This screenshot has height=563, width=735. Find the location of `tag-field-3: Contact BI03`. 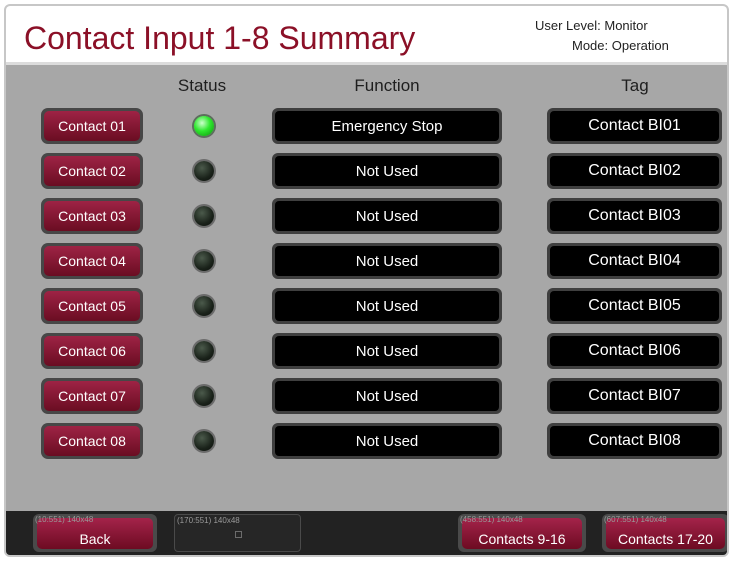

tag-field-3: Contact BI03 is located at coordinates (634, 216).